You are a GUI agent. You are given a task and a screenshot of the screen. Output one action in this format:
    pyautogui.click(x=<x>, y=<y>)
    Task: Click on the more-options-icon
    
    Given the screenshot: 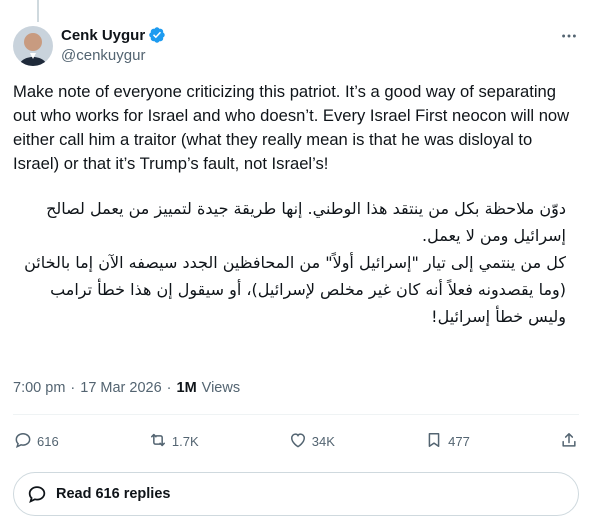 What is the action you would take?
    pyautogui.click(x=569, y=36)
    